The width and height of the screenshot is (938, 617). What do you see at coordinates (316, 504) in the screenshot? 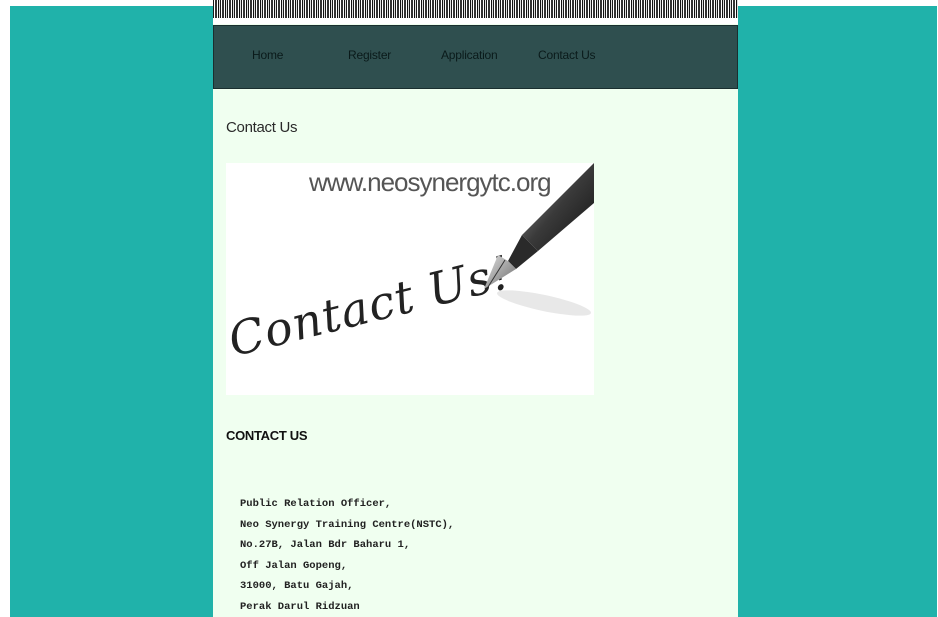
I see `address-line: Public Relation Officer,` at bounding box center [316, 504].